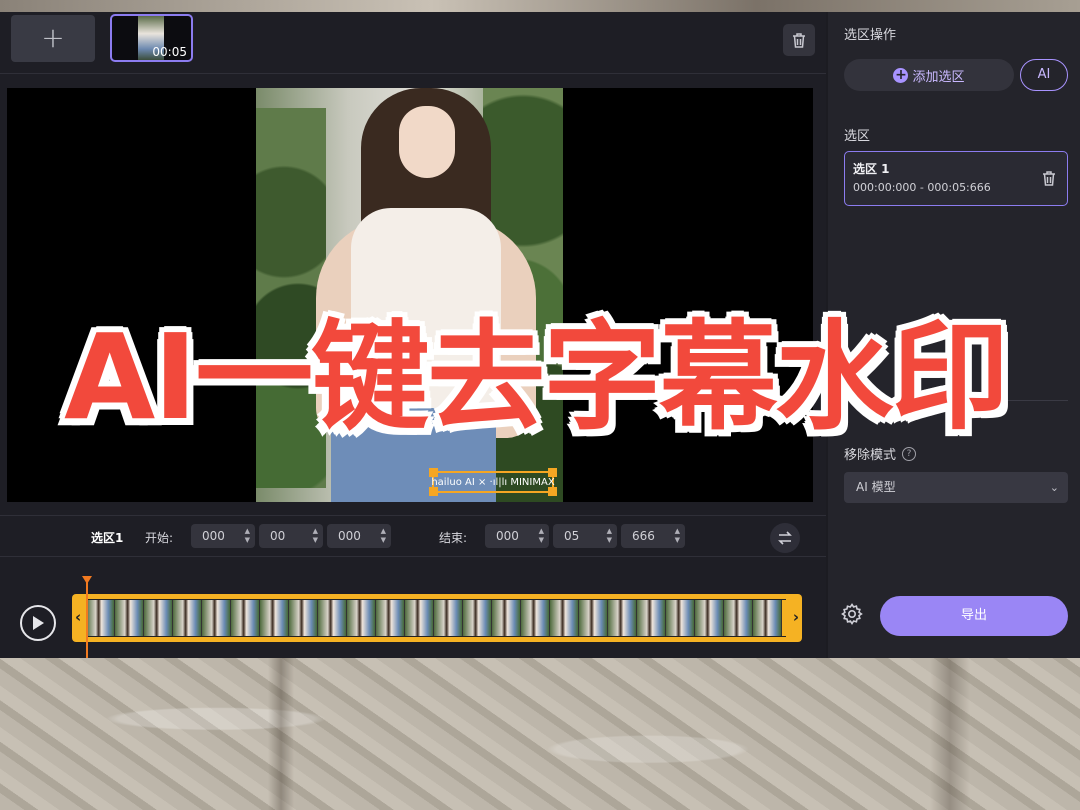 The height and width of the screenshot is (810, 1080). I want to click on play-button, so click(38, 623).